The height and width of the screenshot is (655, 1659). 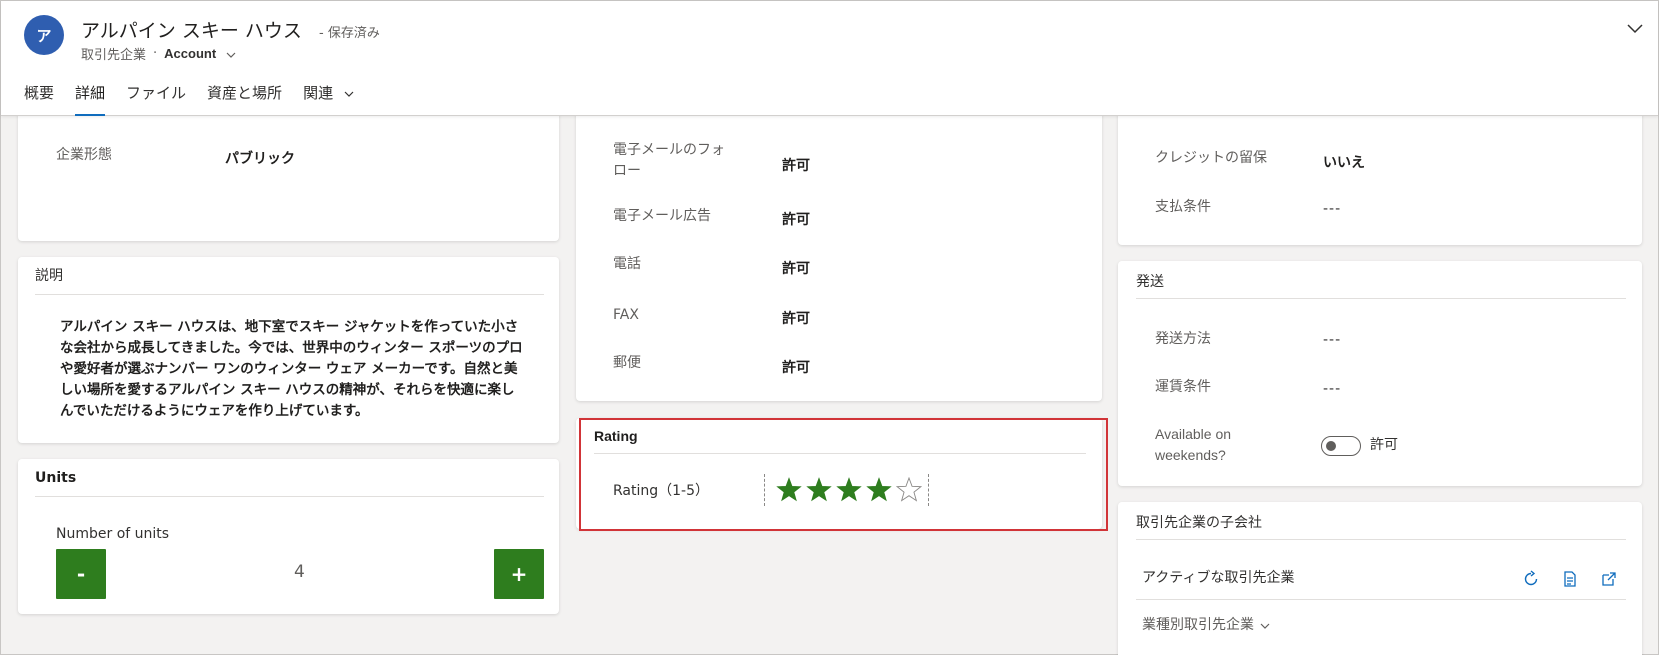 I want to click on weekend-toggle, so click(x=1341, y=446).